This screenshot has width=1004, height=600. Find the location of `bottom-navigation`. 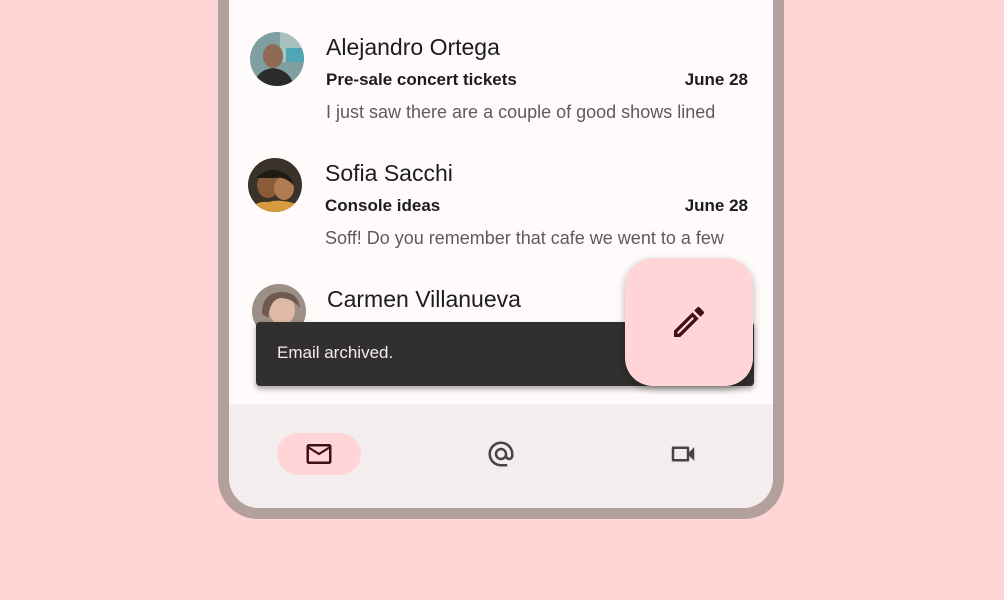

bottom-navigation is located at coordinates (501, 456).